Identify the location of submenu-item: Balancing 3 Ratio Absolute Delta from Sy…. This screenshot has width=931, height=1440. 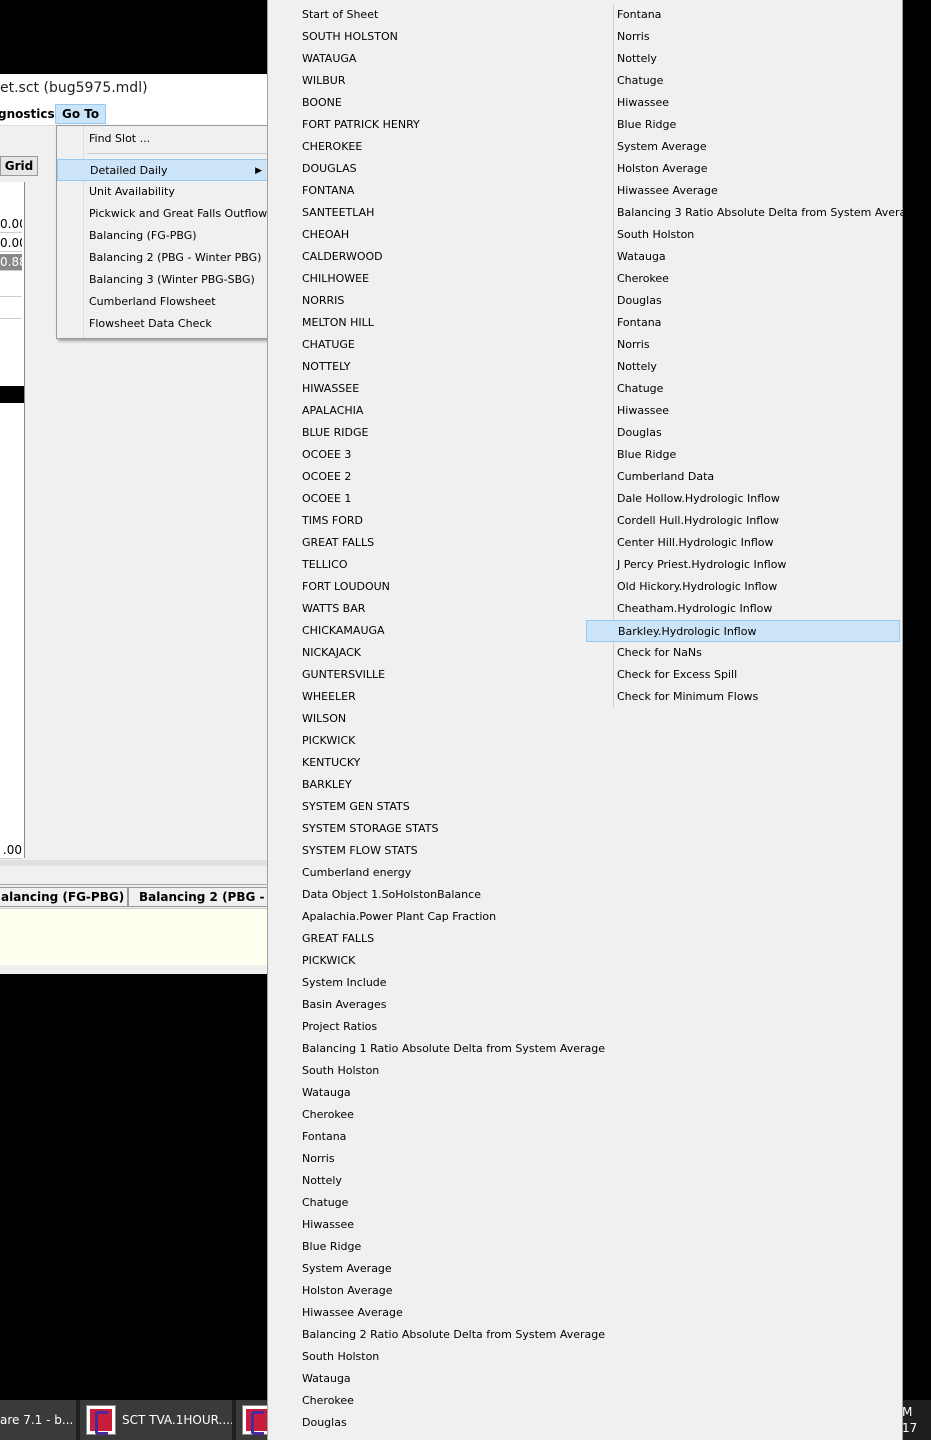
(753, 213).